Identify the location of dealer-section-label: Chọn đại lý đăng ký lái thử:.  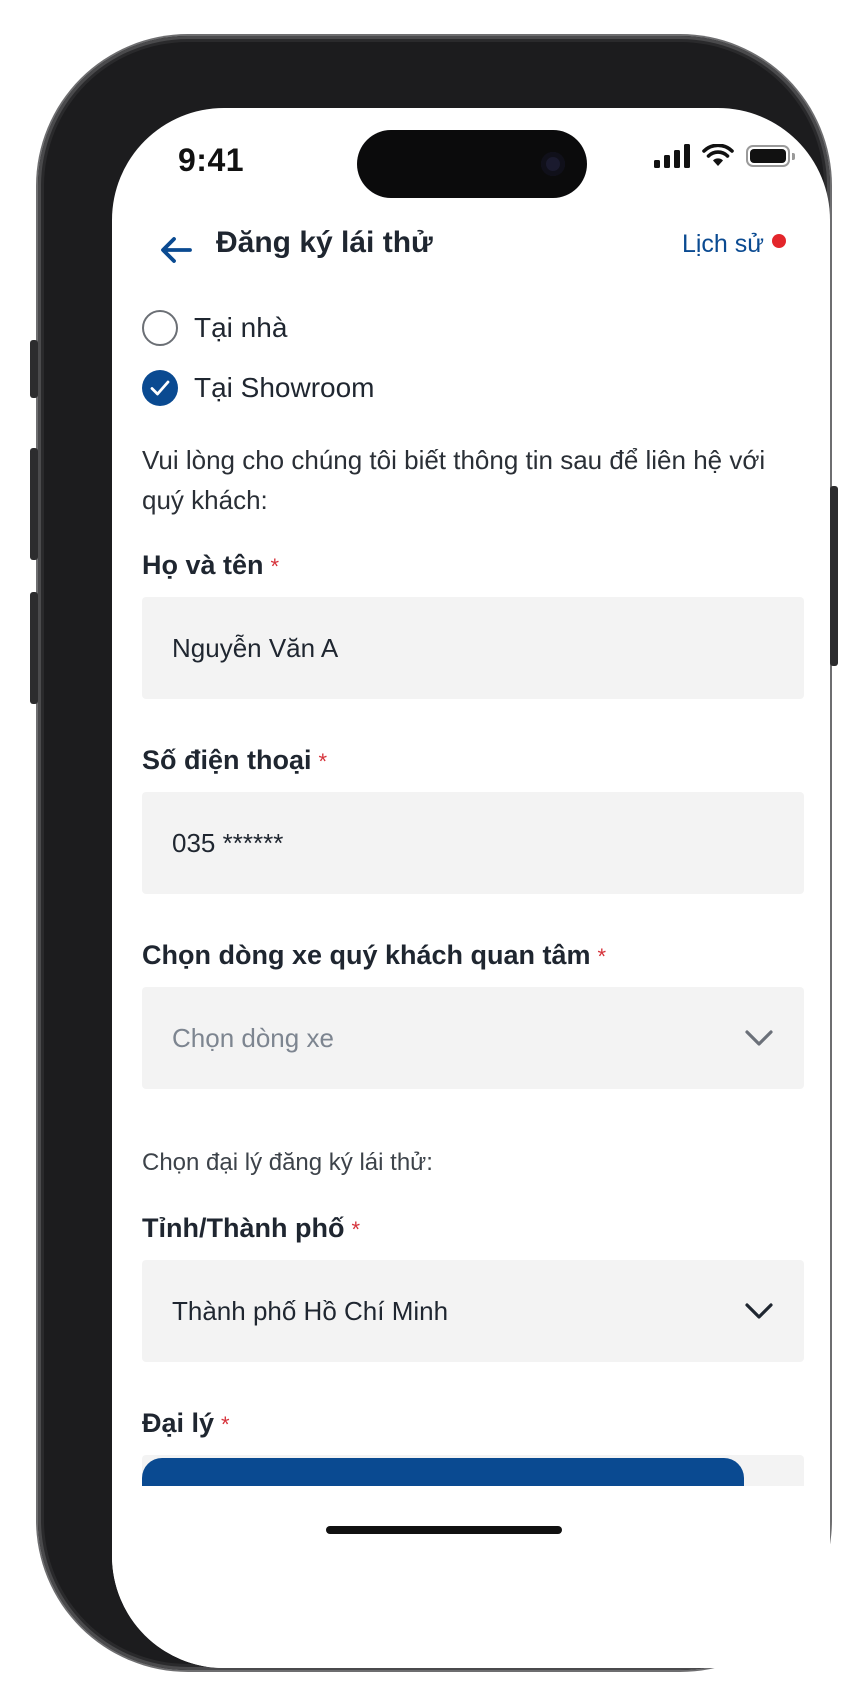
(287, 1162).